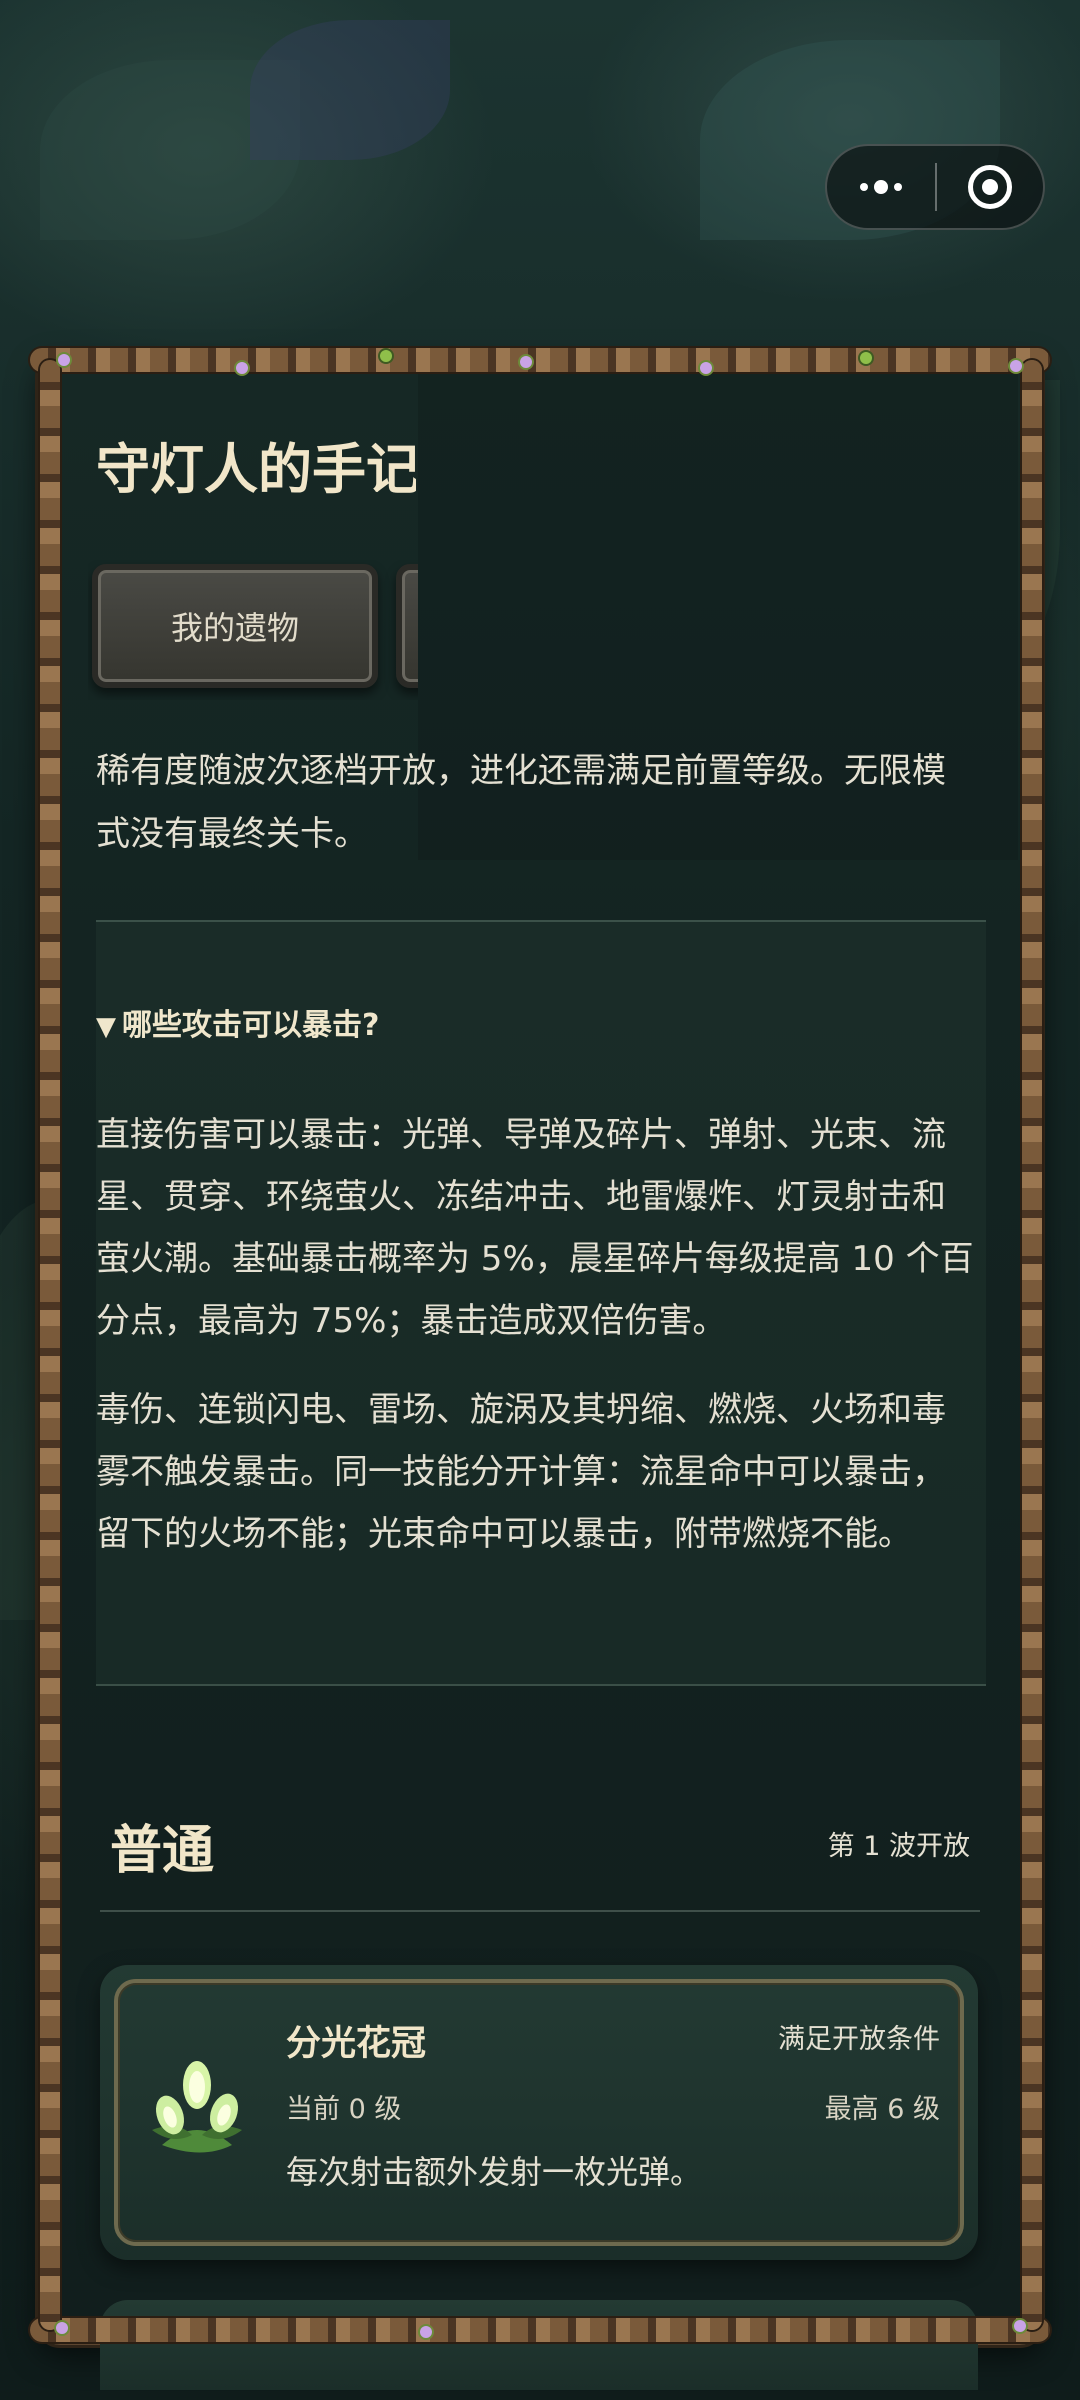 This screenshot has width=1080, height=2400. I want to click on more-dots-icon, so click(881, 187).